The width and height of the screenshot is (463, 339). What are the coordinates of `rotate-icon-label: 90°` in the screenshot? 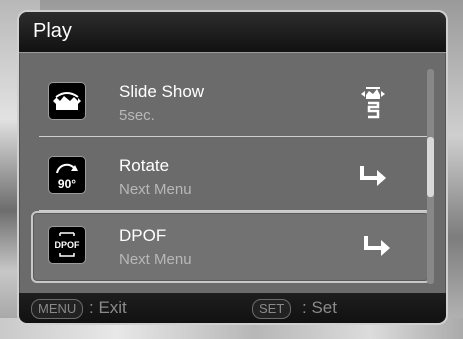 It's located at (67, 184).